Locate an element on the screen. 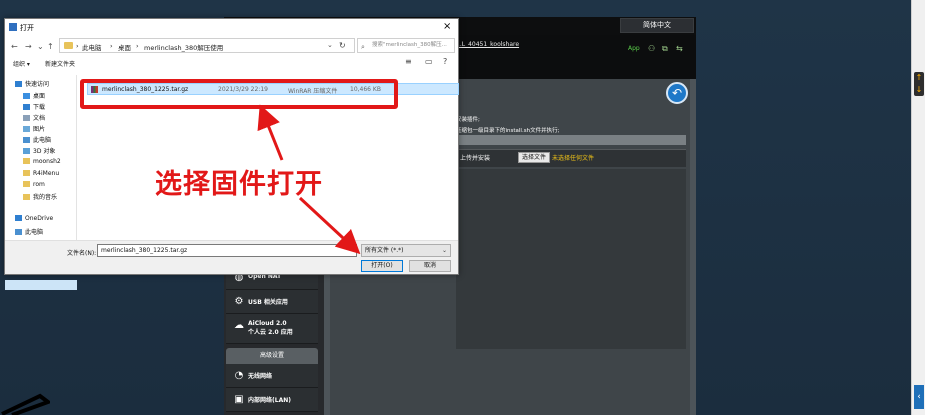 This screenshot has width=925, height=415. recent-dropdown-icon: ⌄ is located at coordinates (40, 46).